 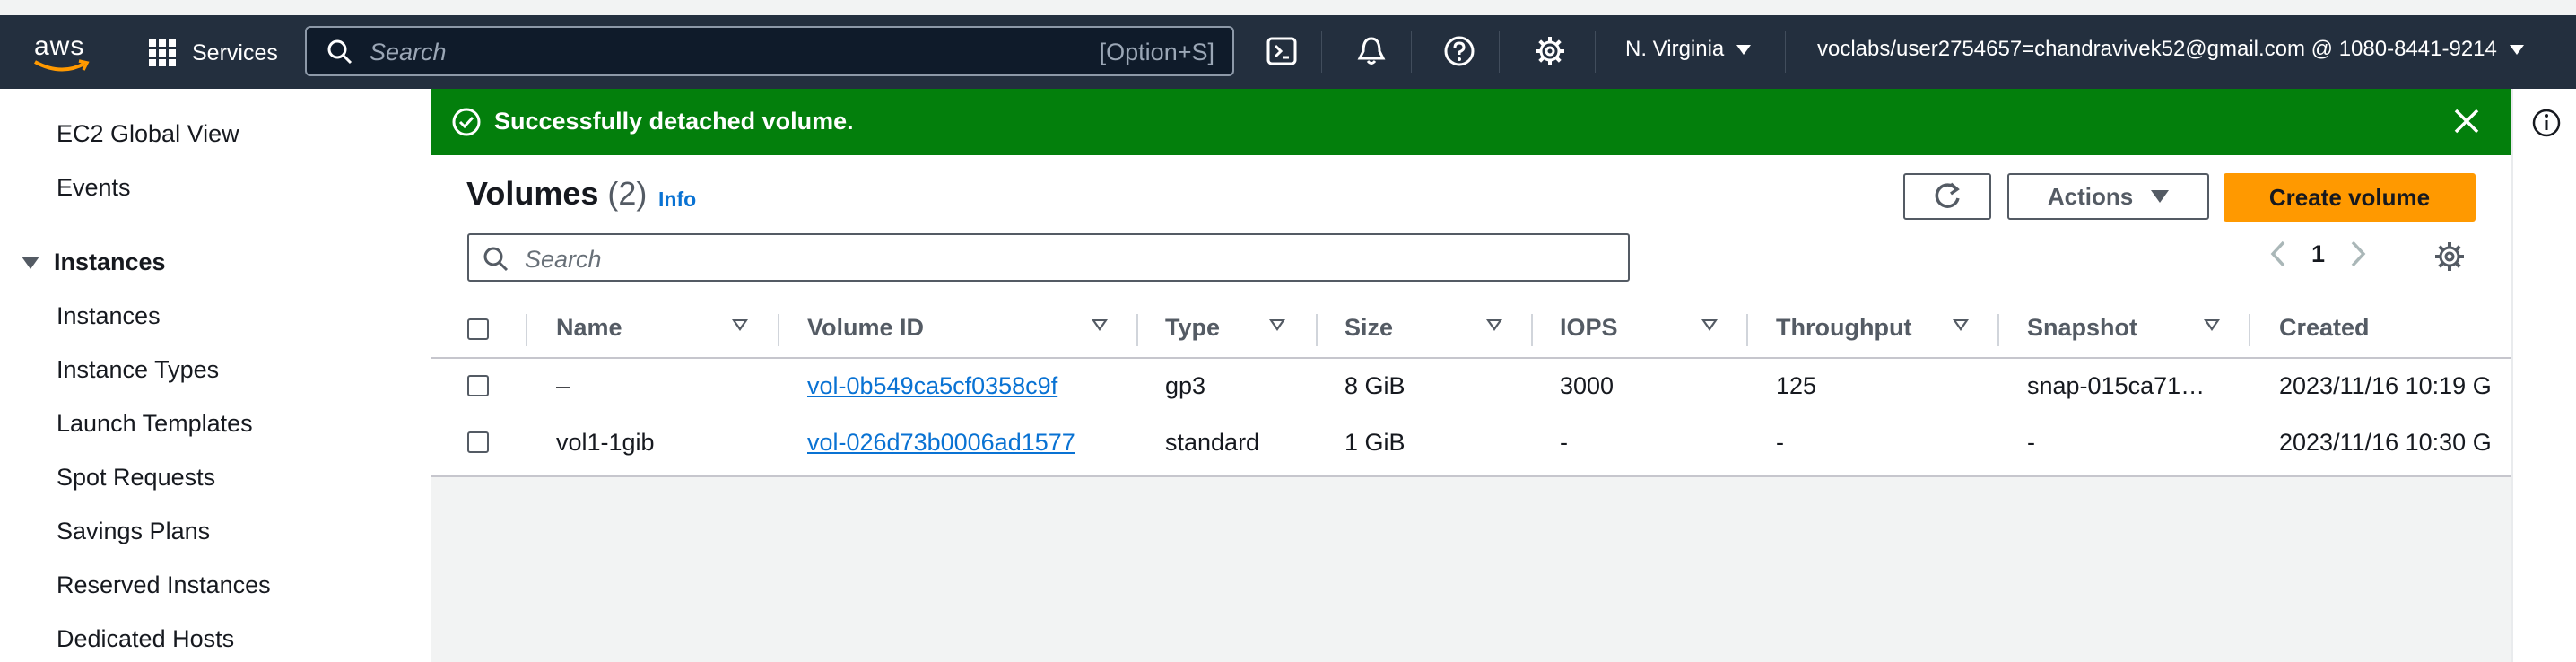 I want to click on info-link: Info, so click(x=677, y=199).